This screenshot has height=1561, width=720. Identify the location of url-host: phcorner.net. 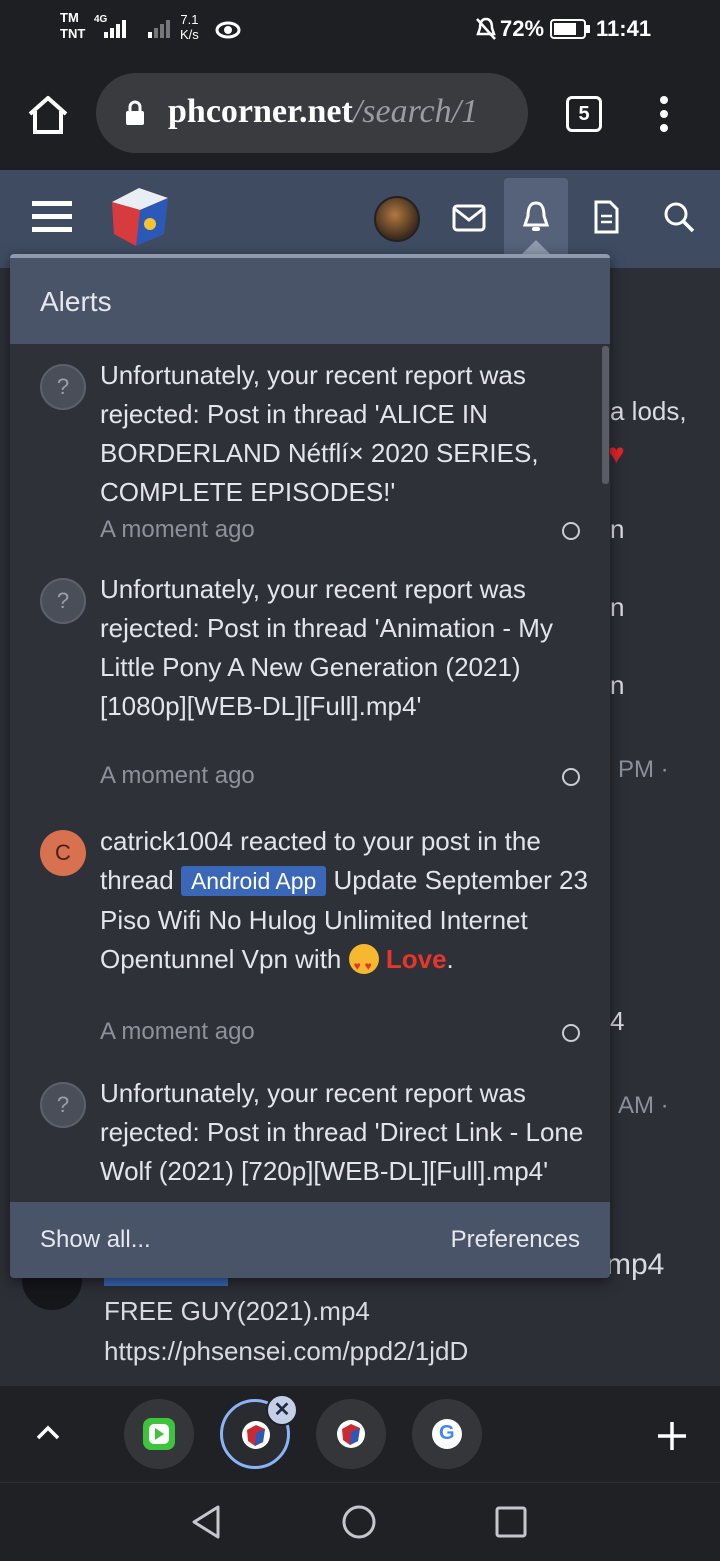
(260, 111).